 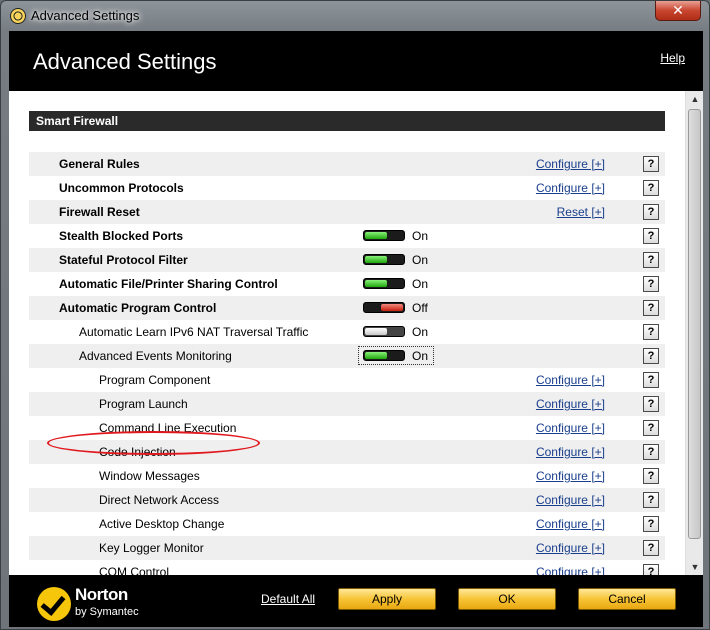 What do you see at coordinates (347, 212) in the screenshot?
I see `settings-row: Firewall Reset Reset [+]?` at bounding box center [347, 212].